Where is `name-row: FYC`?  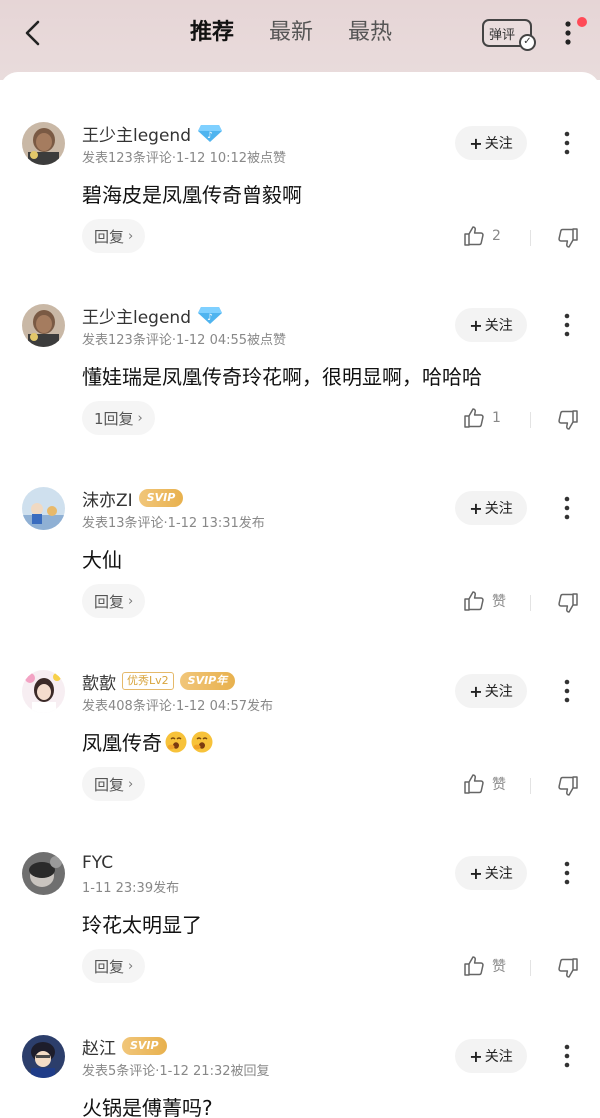 name-row: FYC is located at coordinates (97, 863).